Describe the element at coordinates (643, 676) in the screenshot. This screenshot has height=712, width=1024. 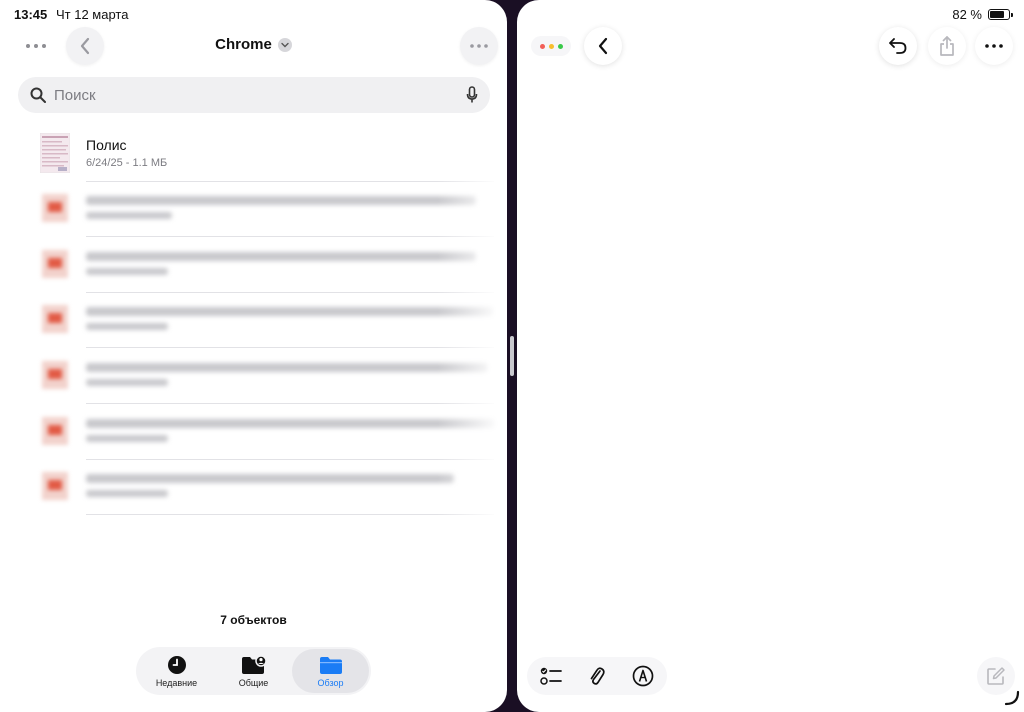
I see `markup-icon` at that location.